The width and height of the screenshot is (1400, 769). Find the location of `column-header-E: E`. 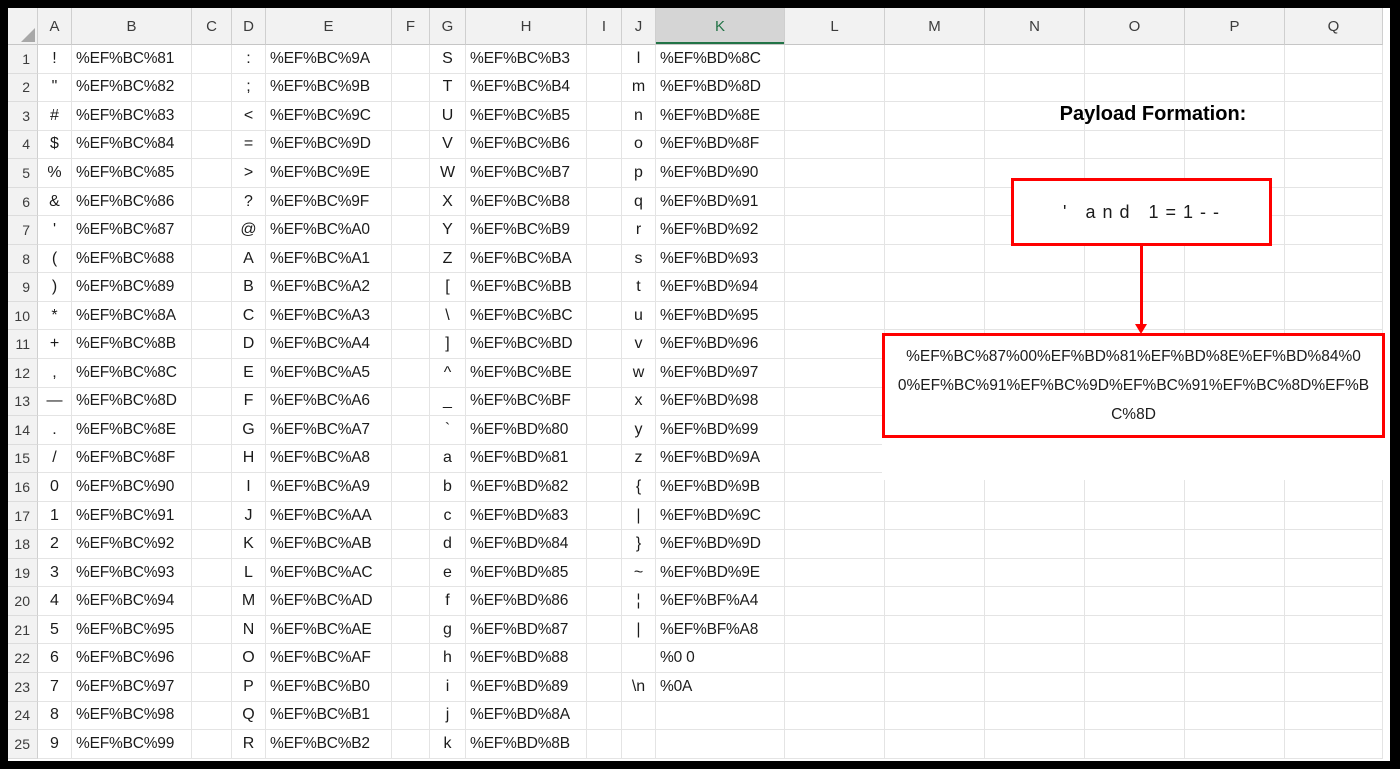

column-header-E: E is located at coordinates (329, 26).